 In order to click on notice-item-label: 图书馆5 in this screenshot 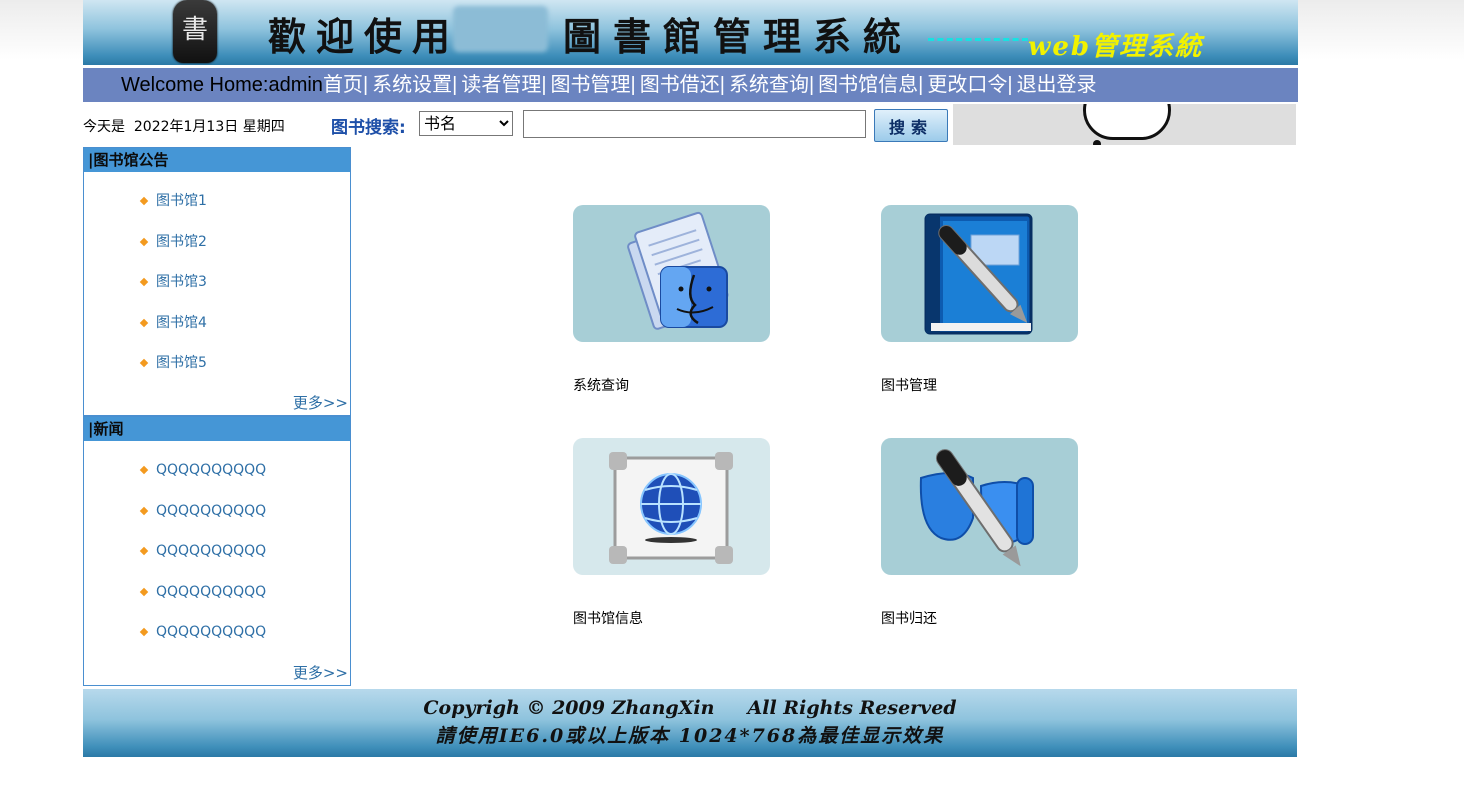, I will do `click(181, 363)`.